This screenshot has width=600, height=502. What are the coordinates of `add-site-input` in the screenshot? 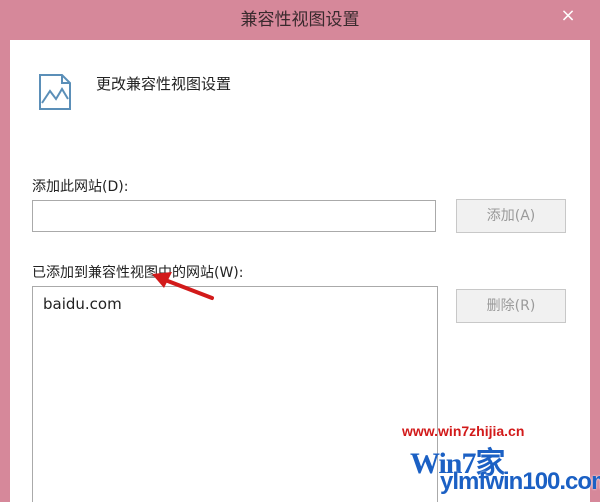 It's located at (234, 216).